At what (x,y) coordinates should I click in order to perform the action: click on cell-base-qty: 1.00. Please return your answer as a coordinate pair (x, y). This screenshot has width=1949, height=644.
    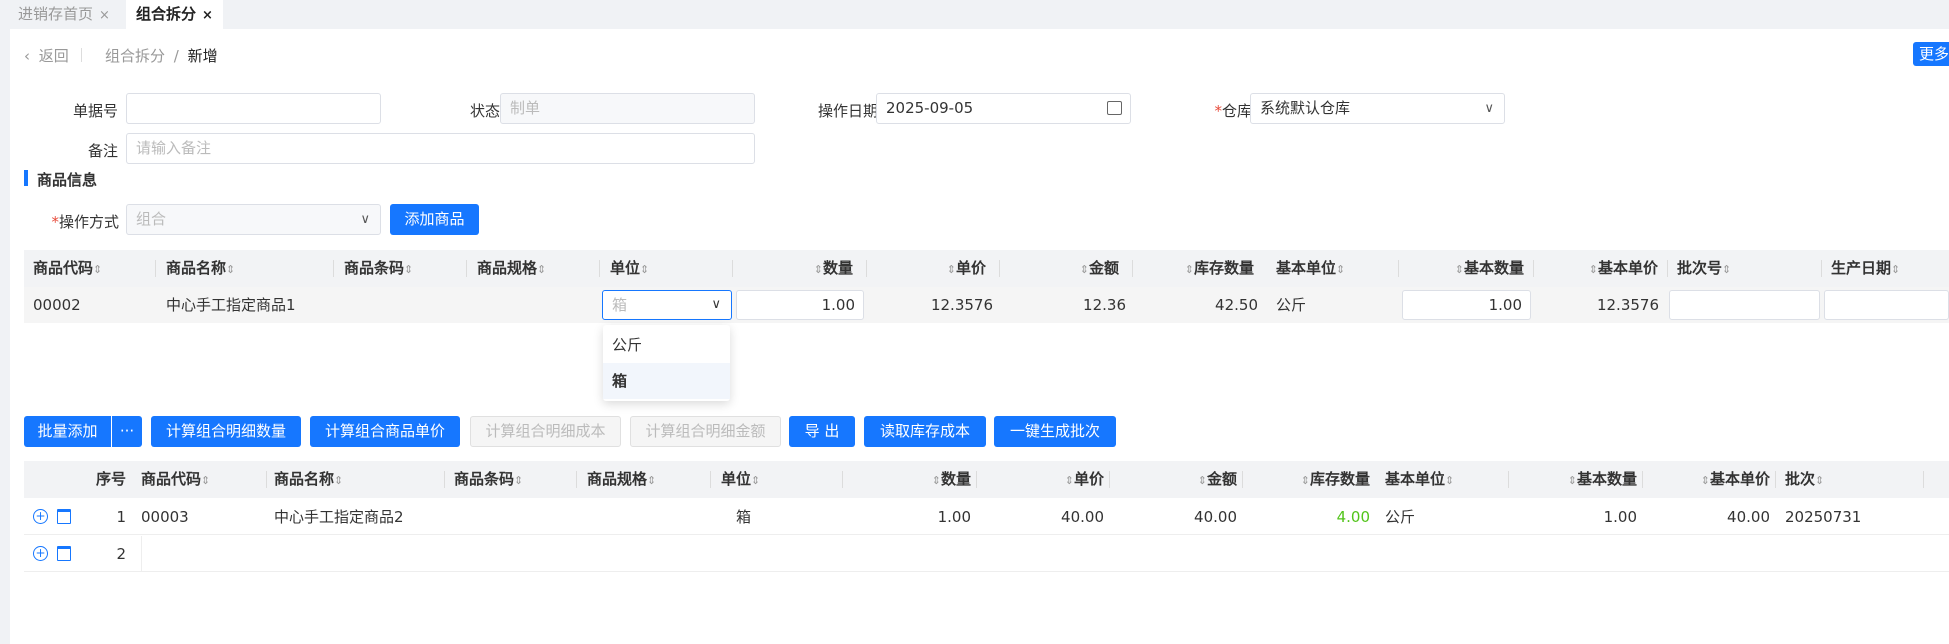
    Looking at the image, I should click on (1620, 517).